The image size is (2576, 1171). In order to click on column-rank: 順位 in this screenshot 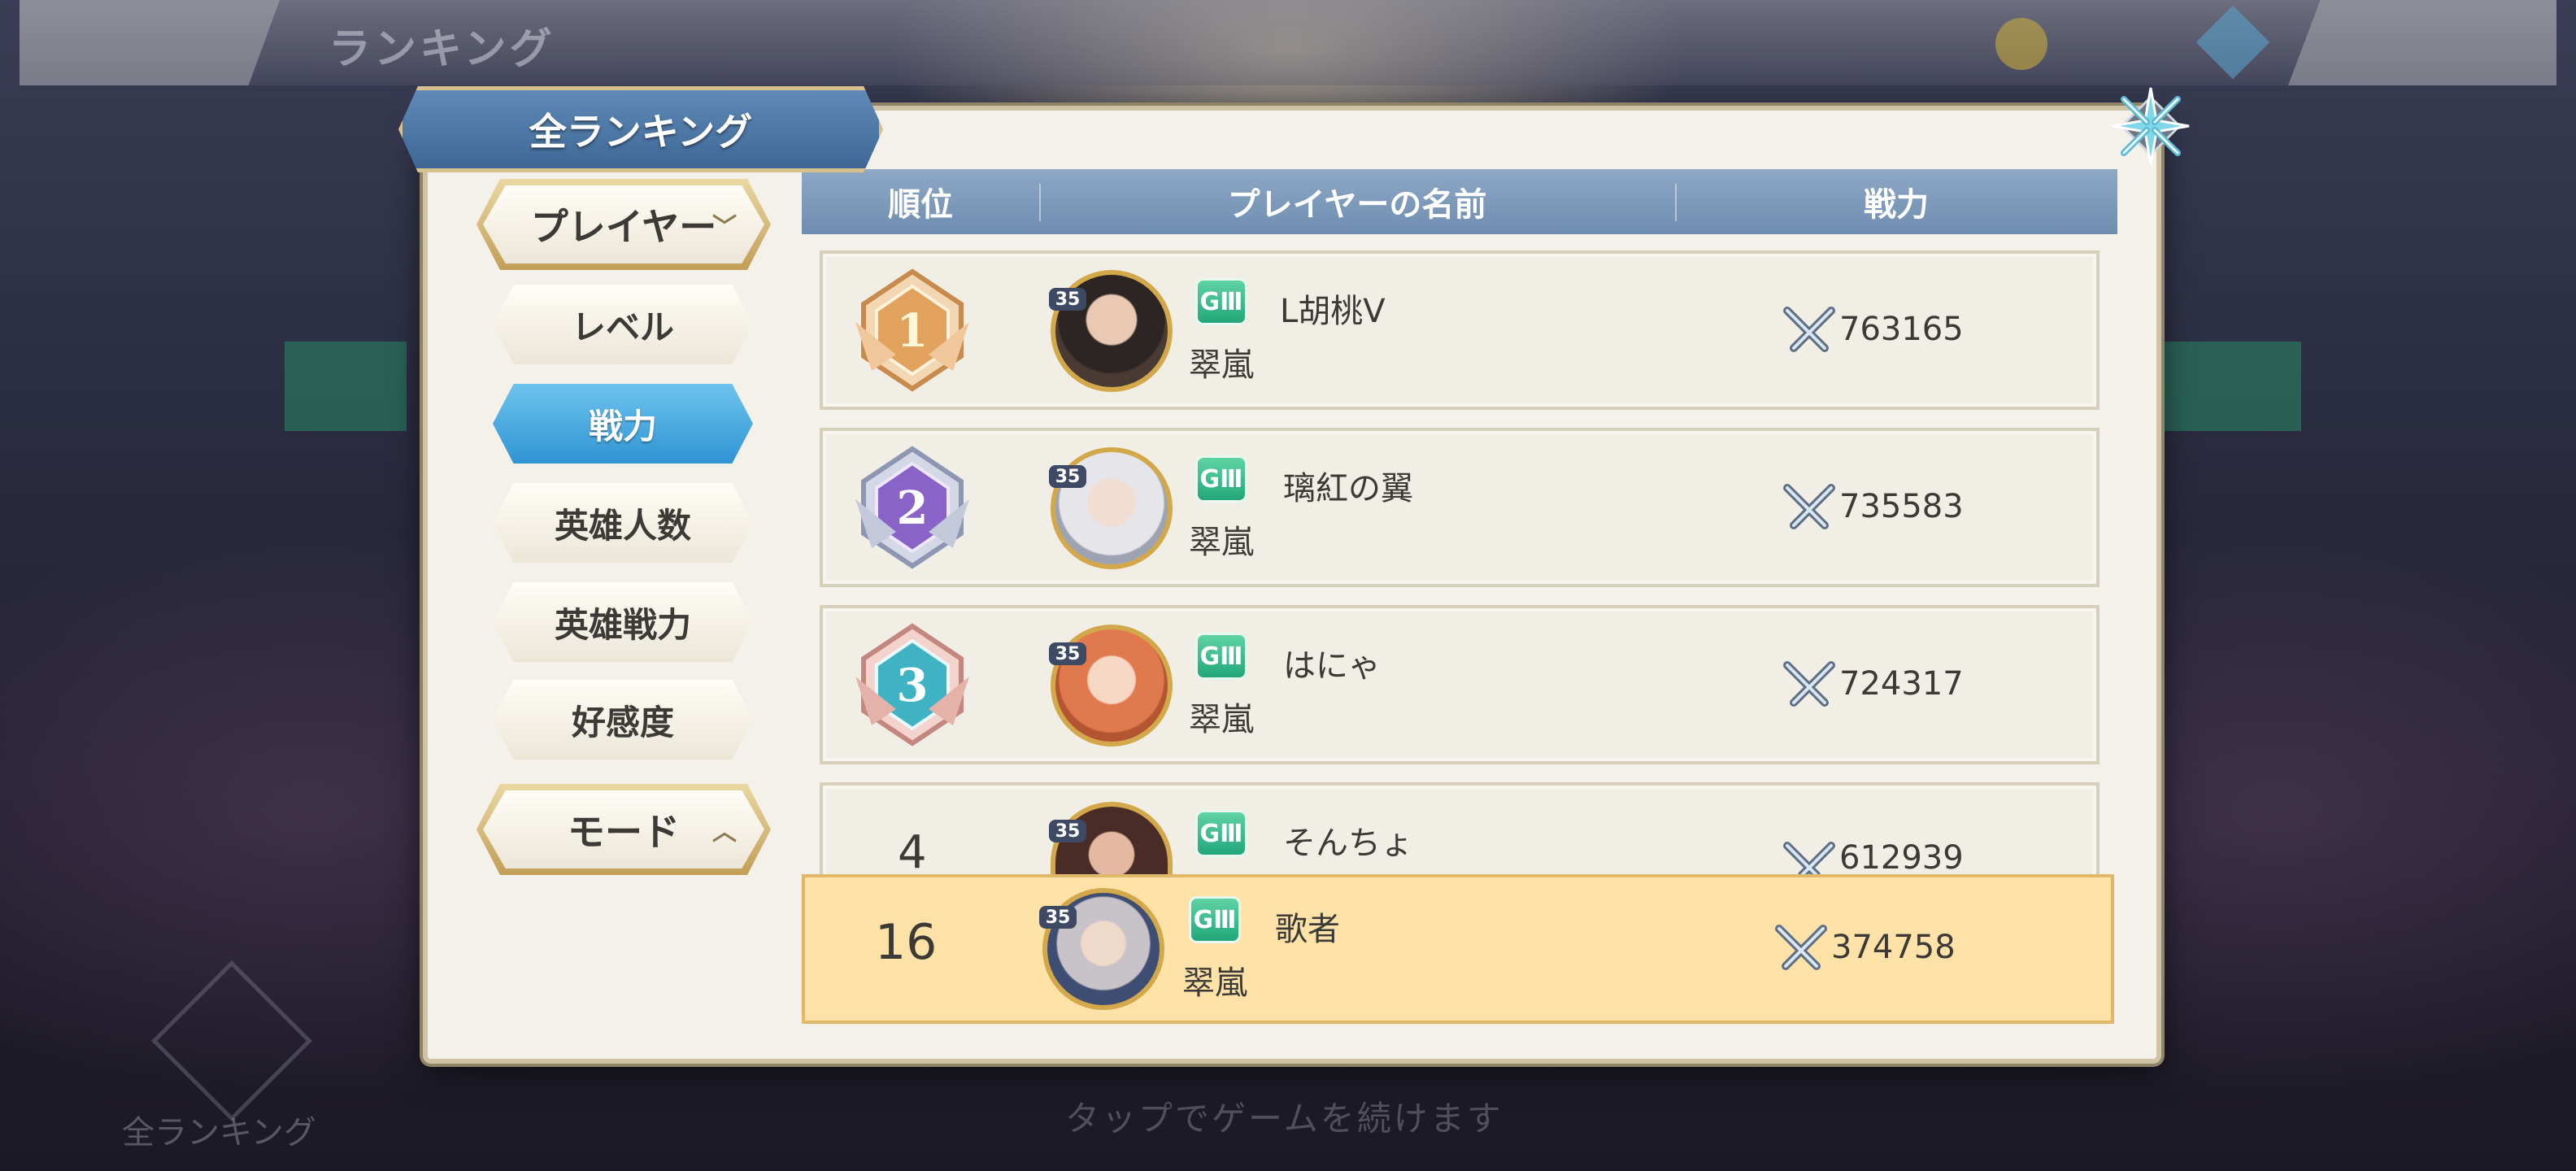, I will do `click(921, 205)`.